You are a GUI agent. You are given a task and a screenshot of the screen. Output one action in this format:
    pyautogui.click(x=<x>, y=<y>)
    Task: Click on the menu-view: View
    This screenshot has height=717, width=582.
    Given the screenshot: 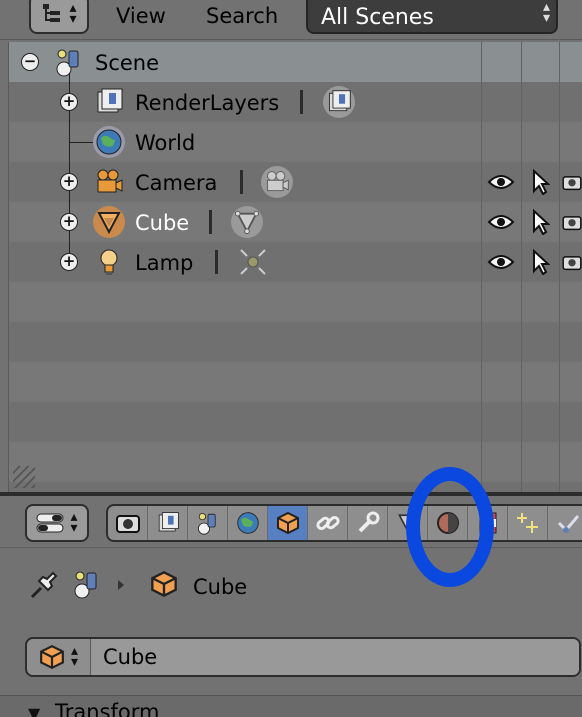 What is the action you would take?
    pyautogui.click(x=141, y=16)
    